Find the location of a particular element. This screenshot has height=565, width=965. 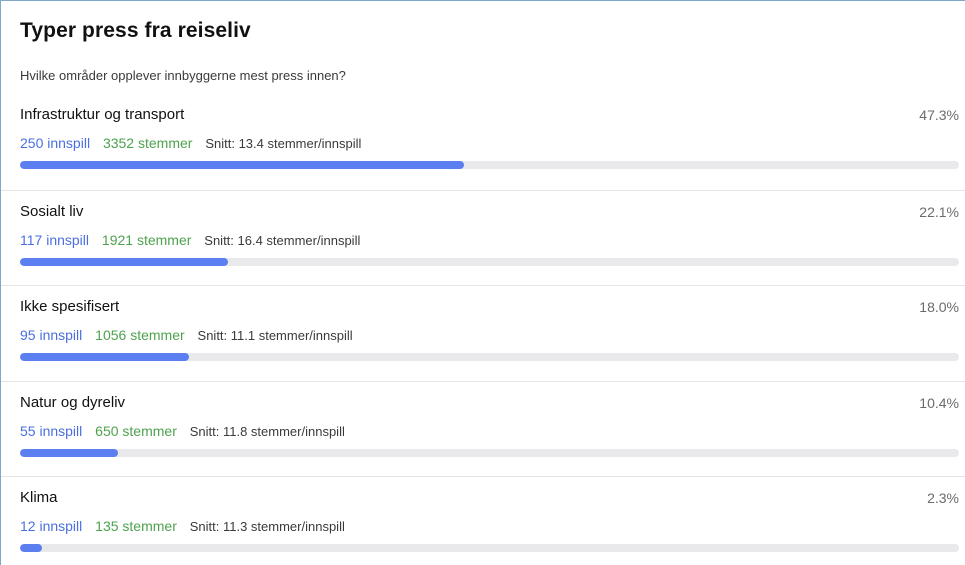

innspill-count: 117 innspill is located at coordinates (55, 239).